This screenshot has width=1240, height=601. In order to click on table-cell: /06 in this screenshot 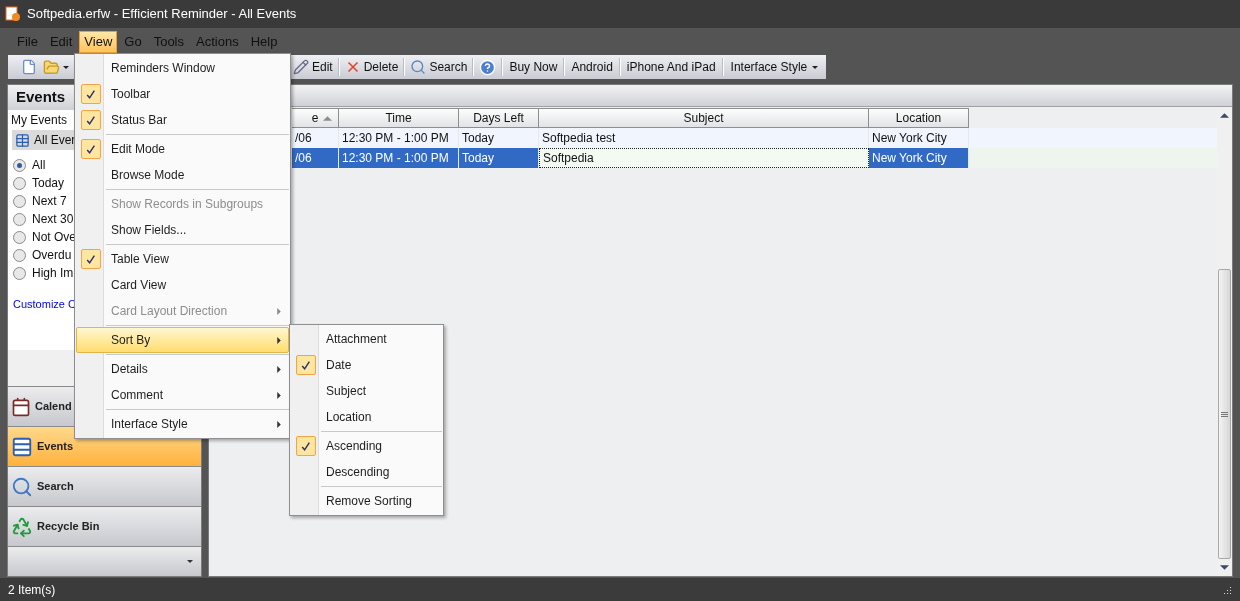, I will do `click(315, 158)`.